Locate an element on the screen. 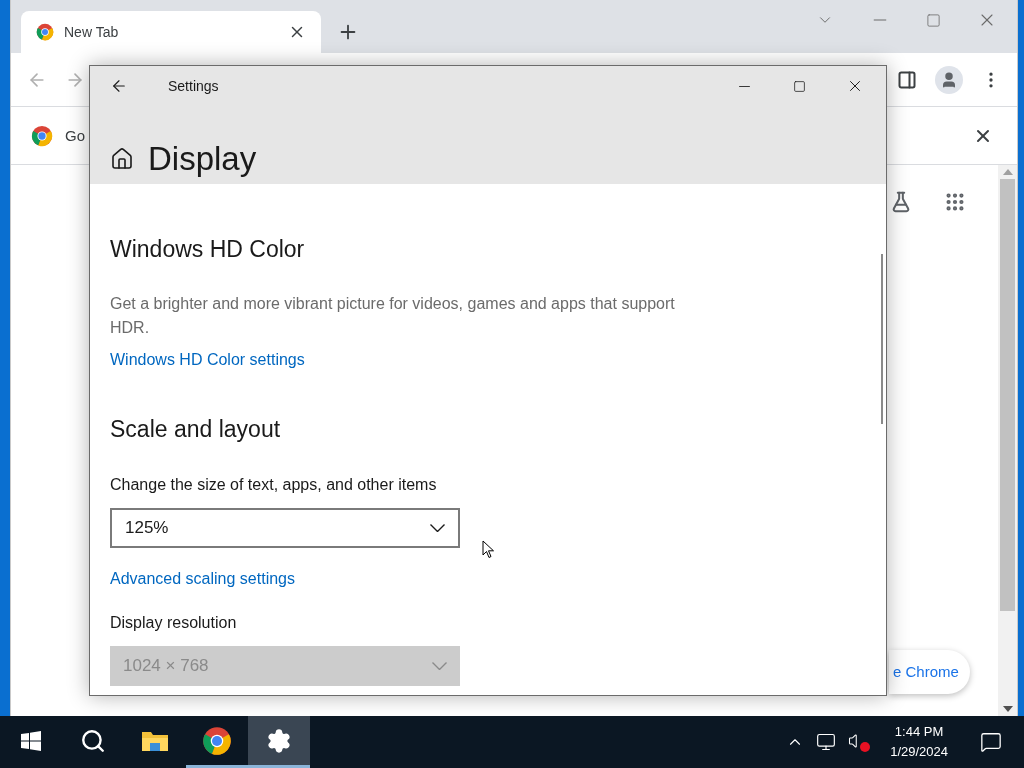 The height and width of the screenshot is (768, 1024). settings-link: Windows HD Color settings is located at coordinates (207, 360).